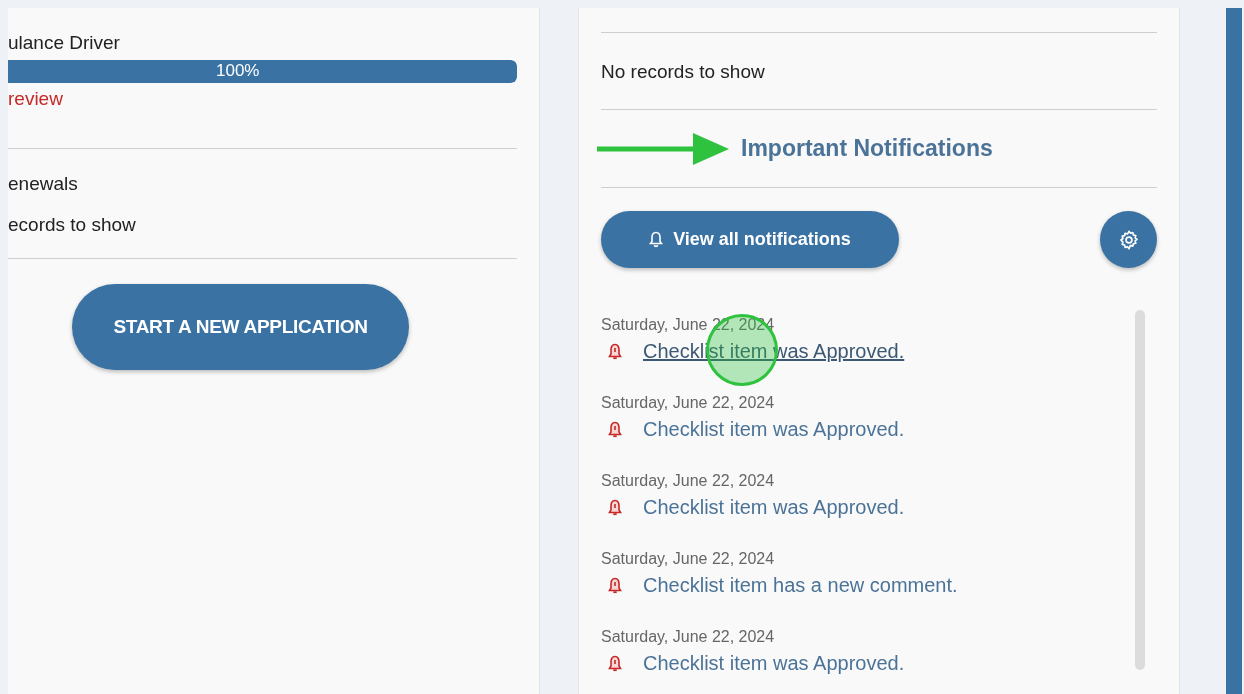 The height and width of the screenshot is (694, 1244). I want to click on settings-icon, so click(1128, 239).